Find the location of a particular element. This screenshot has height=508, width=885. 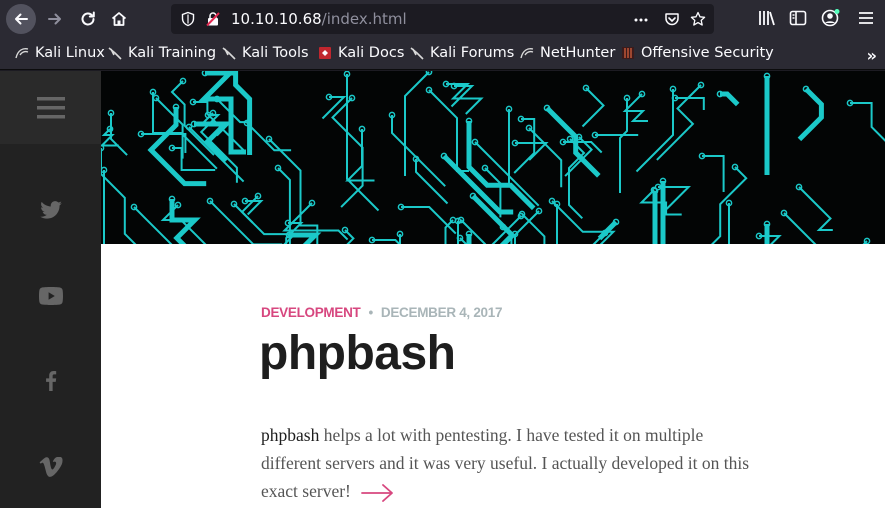

bookmark-label: Kali Docs is located at coordinates (371, 53).